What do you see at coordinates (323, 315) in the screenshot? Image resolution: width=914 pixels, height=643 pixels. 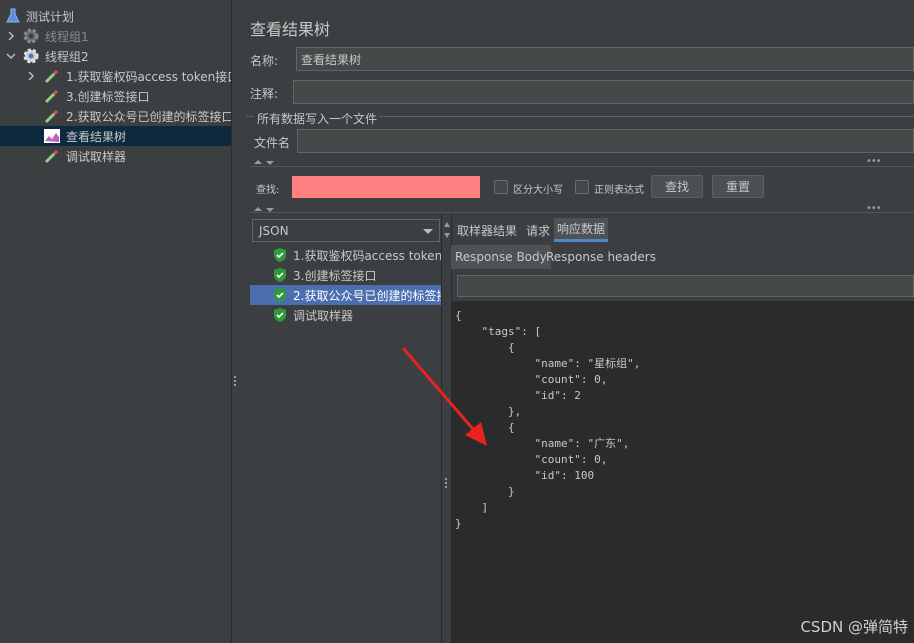 I see `result-item-label: 调试取样器` at bounding box center [323, 315].